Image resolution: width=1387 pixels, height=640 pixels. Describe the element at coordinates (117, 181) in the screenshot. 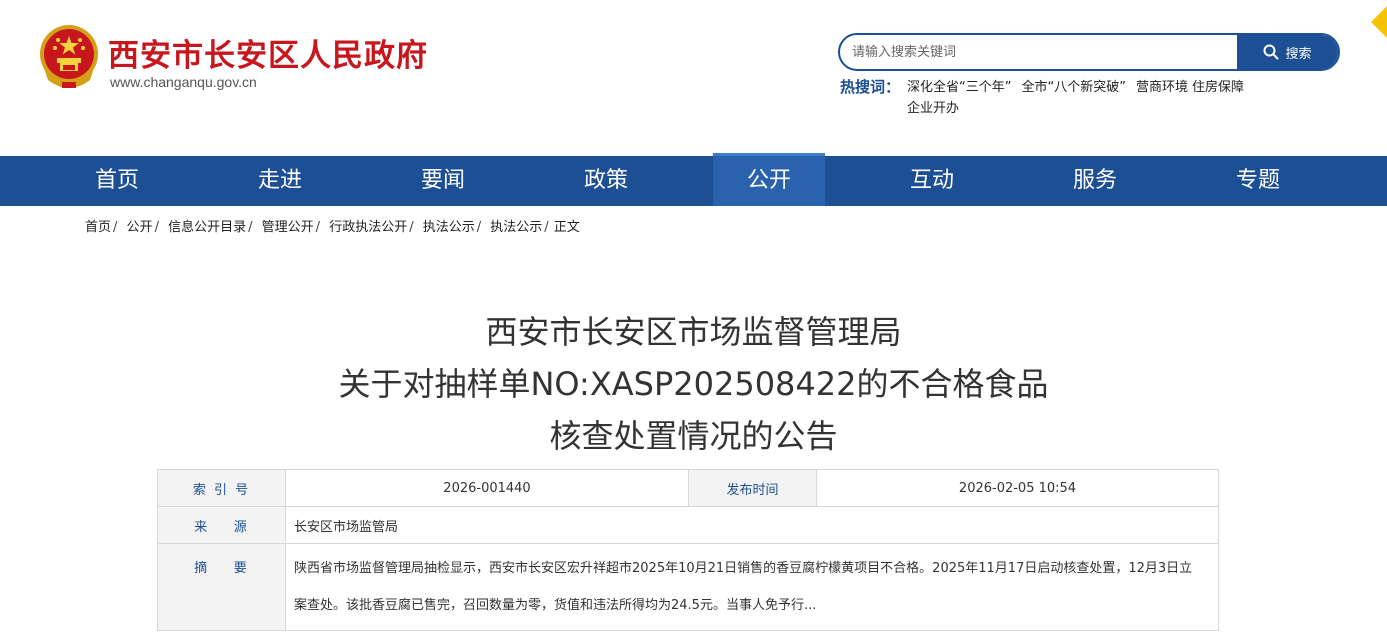

I see `nav-item-home: 首页` at that location.